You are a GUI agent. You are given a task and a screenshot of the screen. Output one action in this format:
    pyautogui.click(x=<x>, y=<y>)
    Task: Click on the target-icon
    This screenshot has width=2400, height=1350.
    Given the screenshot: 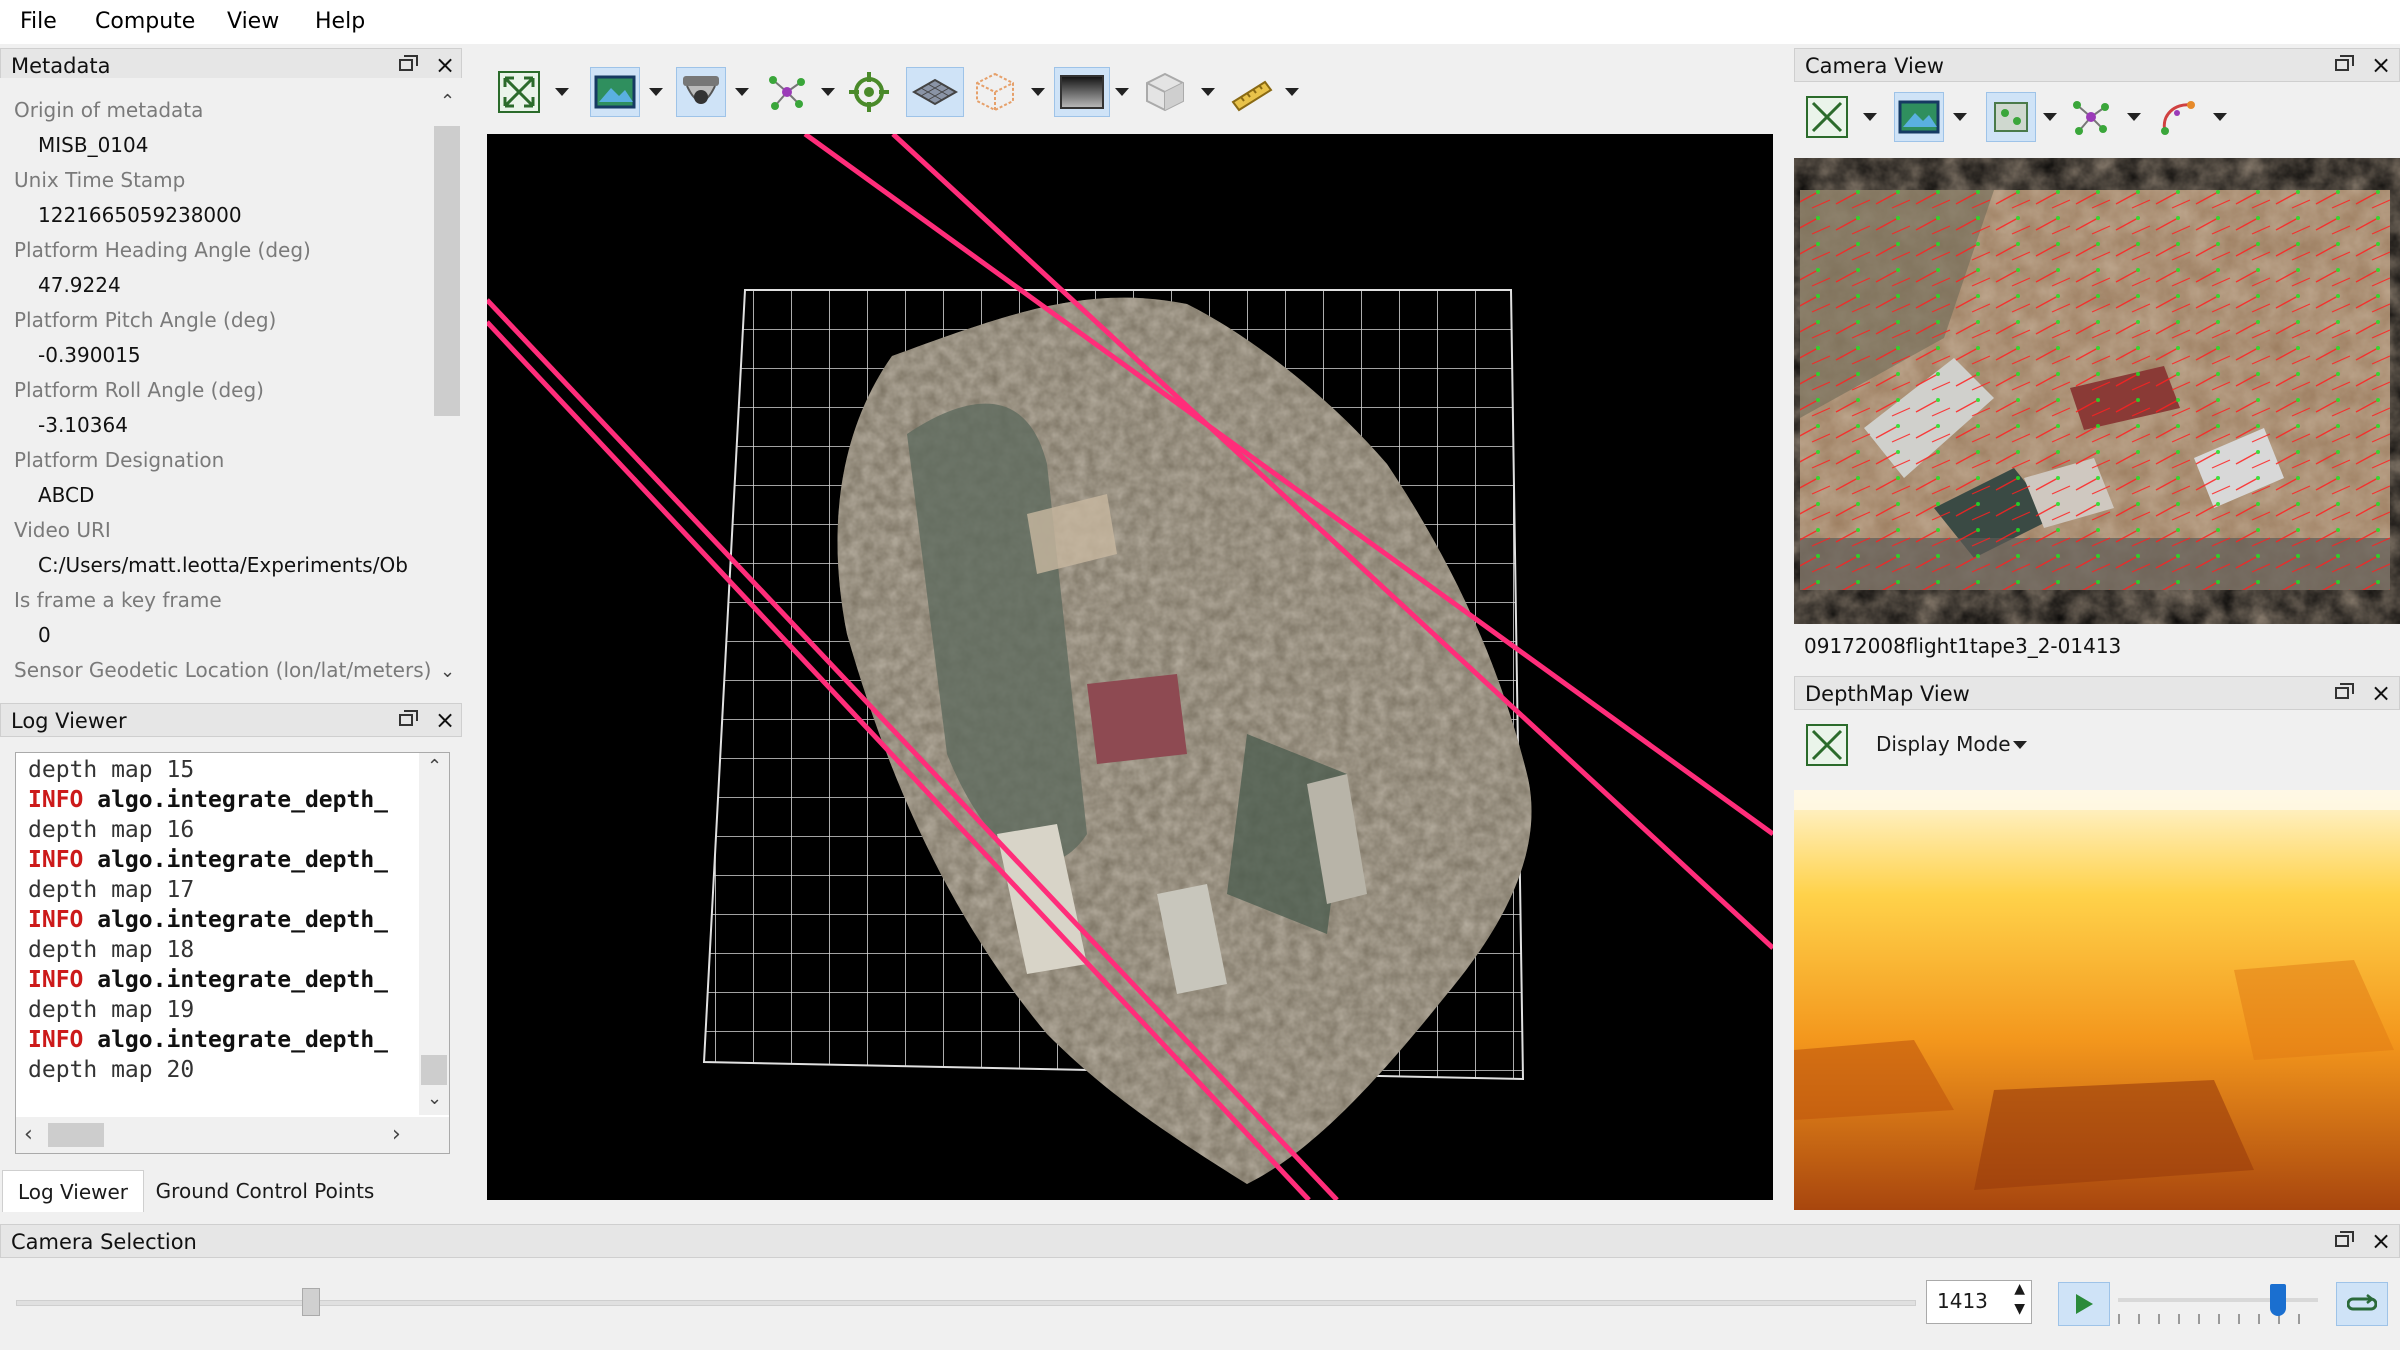 What is the action you would take?
    pyautogui.click(x=869, y=92)
    